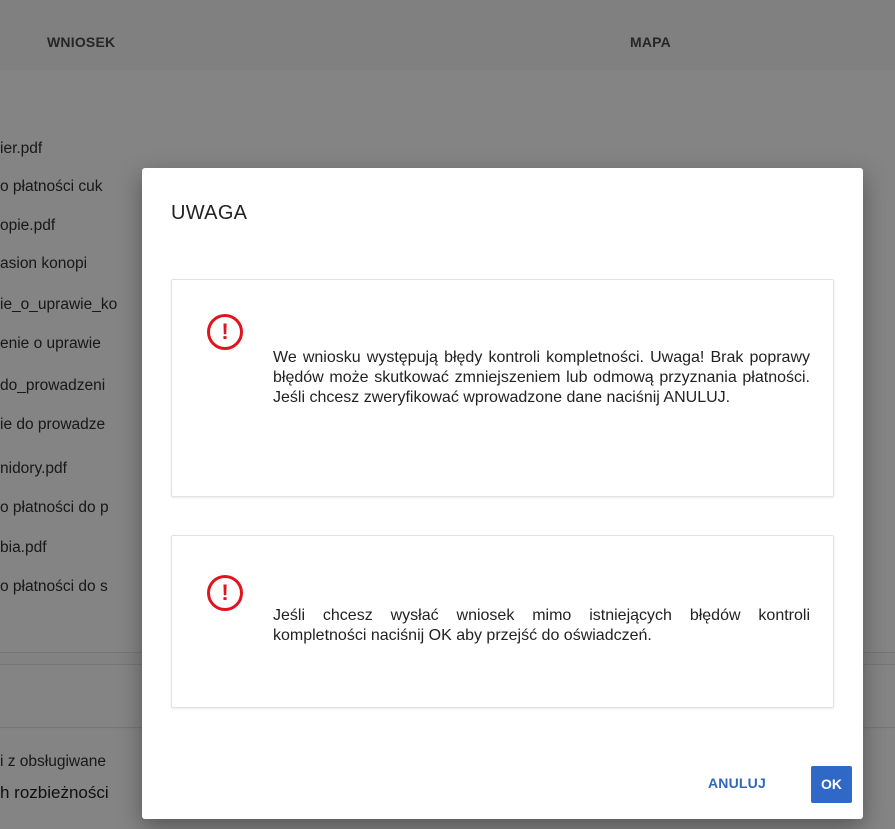  What do you see at coordinates (831, 784) in the screenshot?
I see `ok-button: OK` at bounding box center [831, 784].